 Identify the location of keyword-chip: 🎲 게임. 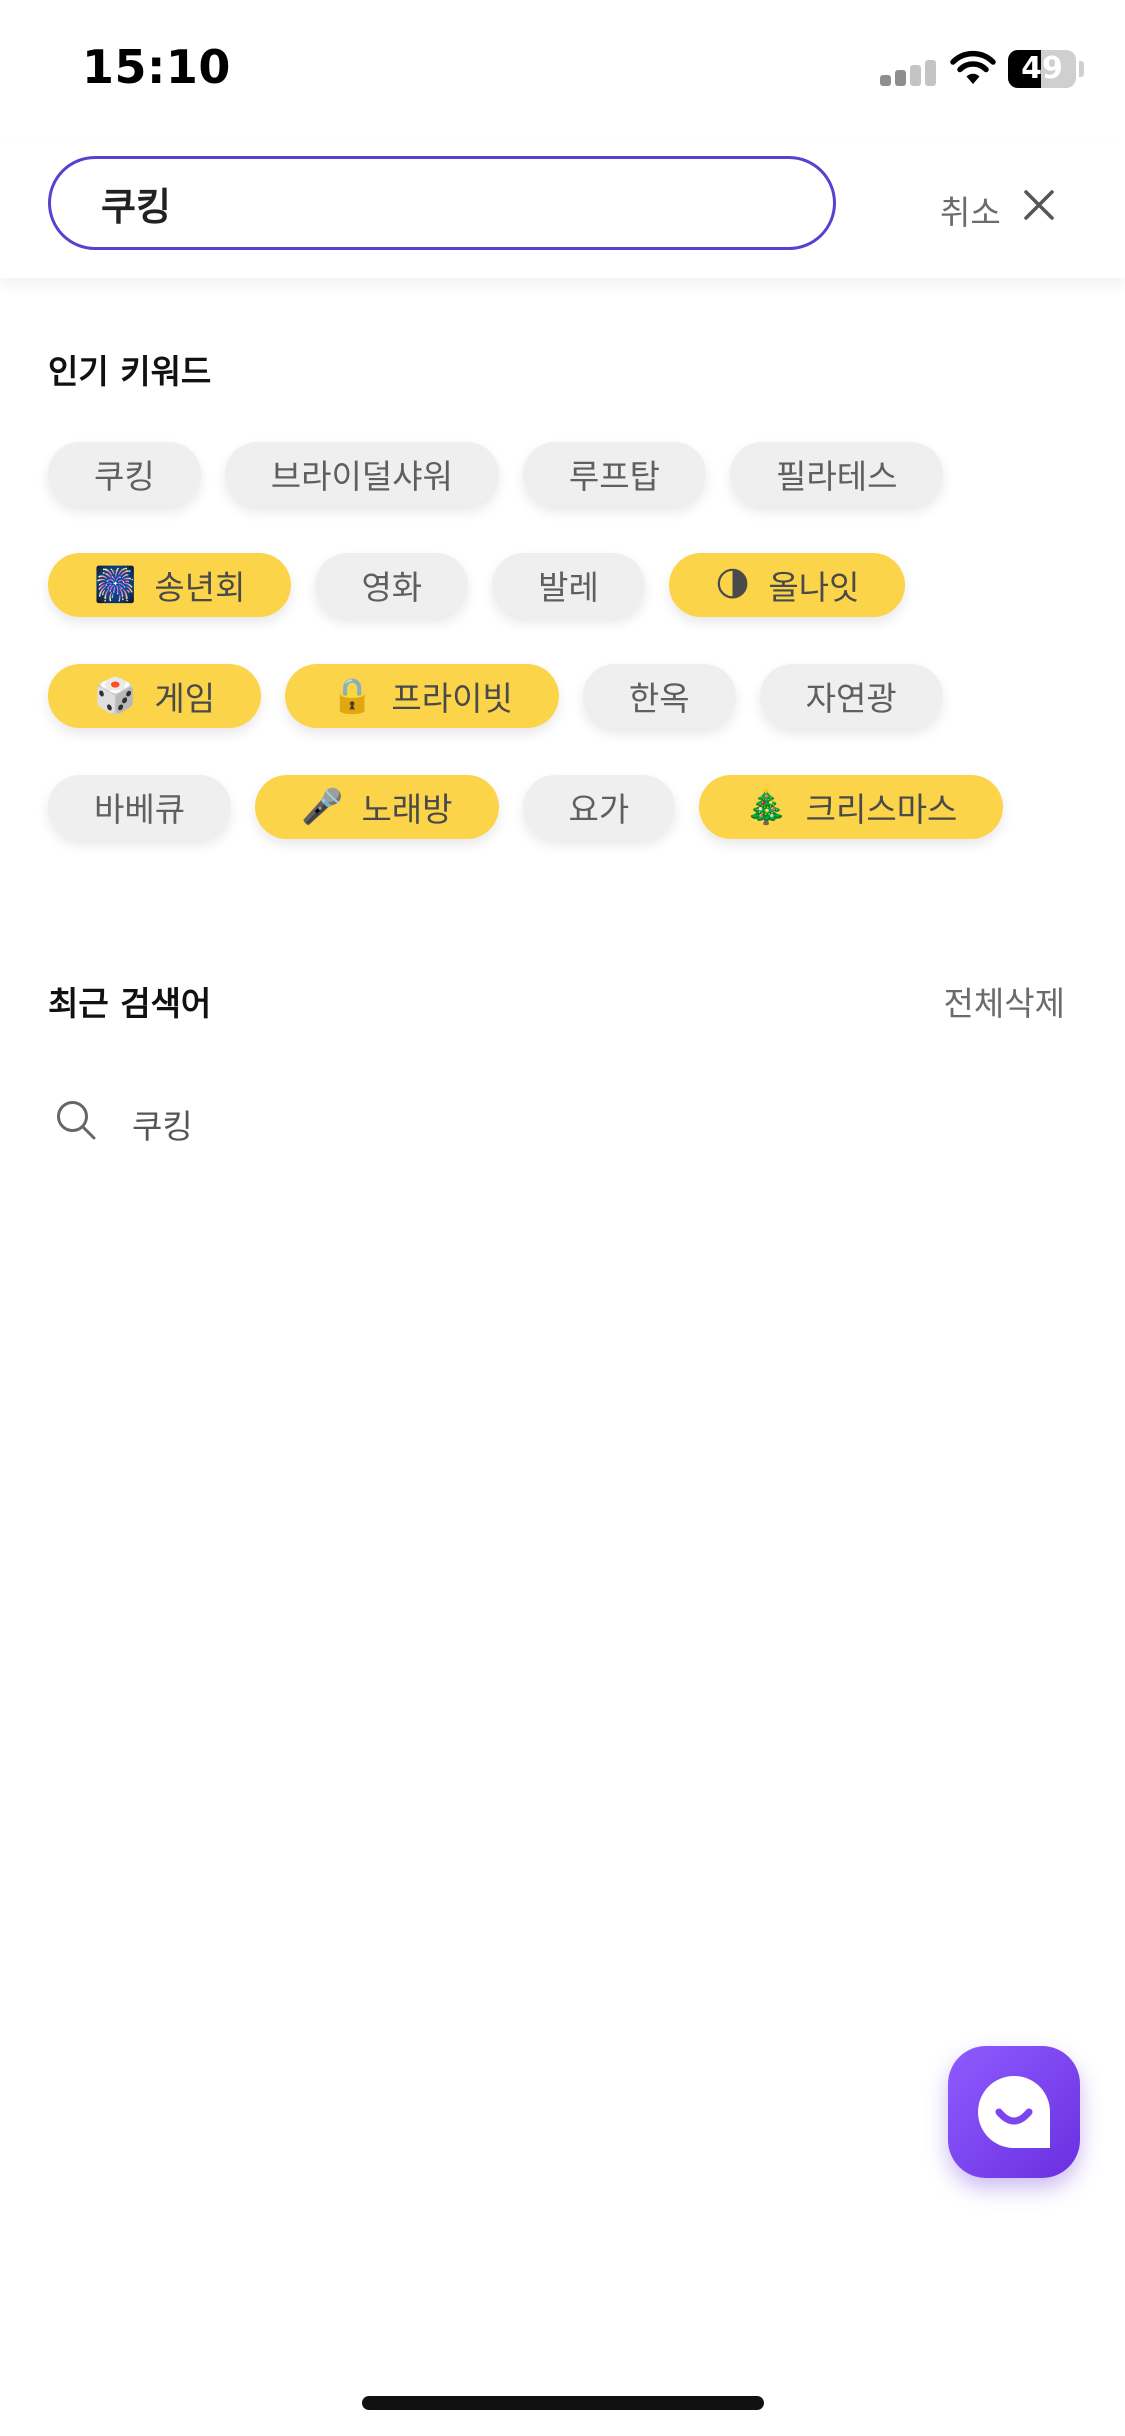
(155, 696).